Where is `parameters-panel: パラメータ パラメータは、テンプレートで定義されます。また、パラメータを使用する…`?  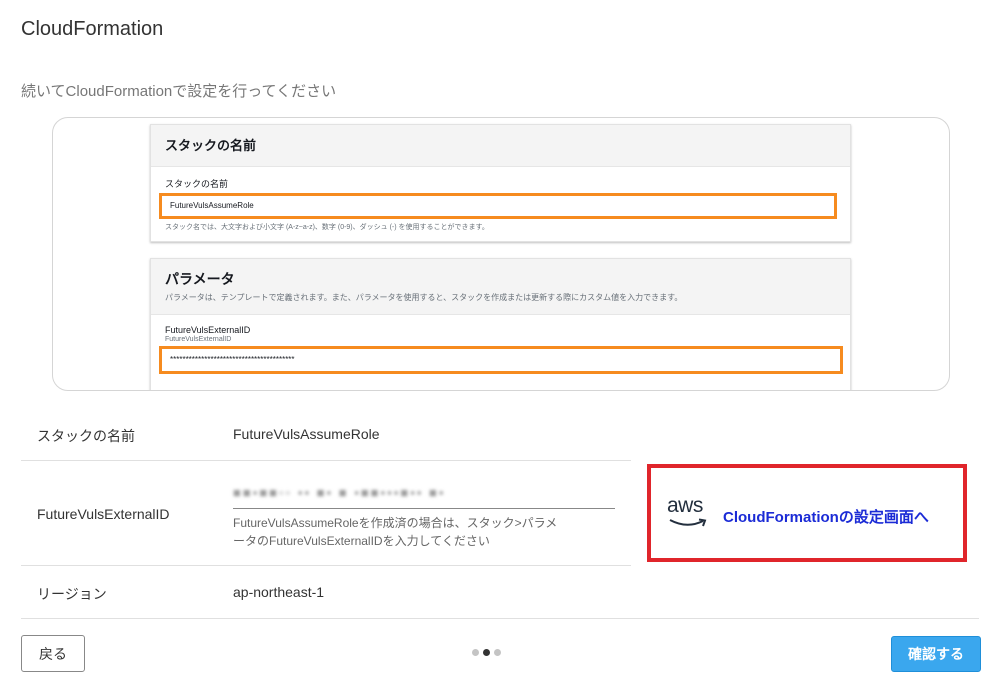
parameters-panel: パラメータ パラメータは、テンプレートで定義されます。また、パラメータを使用する… is located at coordinates (500, 324).